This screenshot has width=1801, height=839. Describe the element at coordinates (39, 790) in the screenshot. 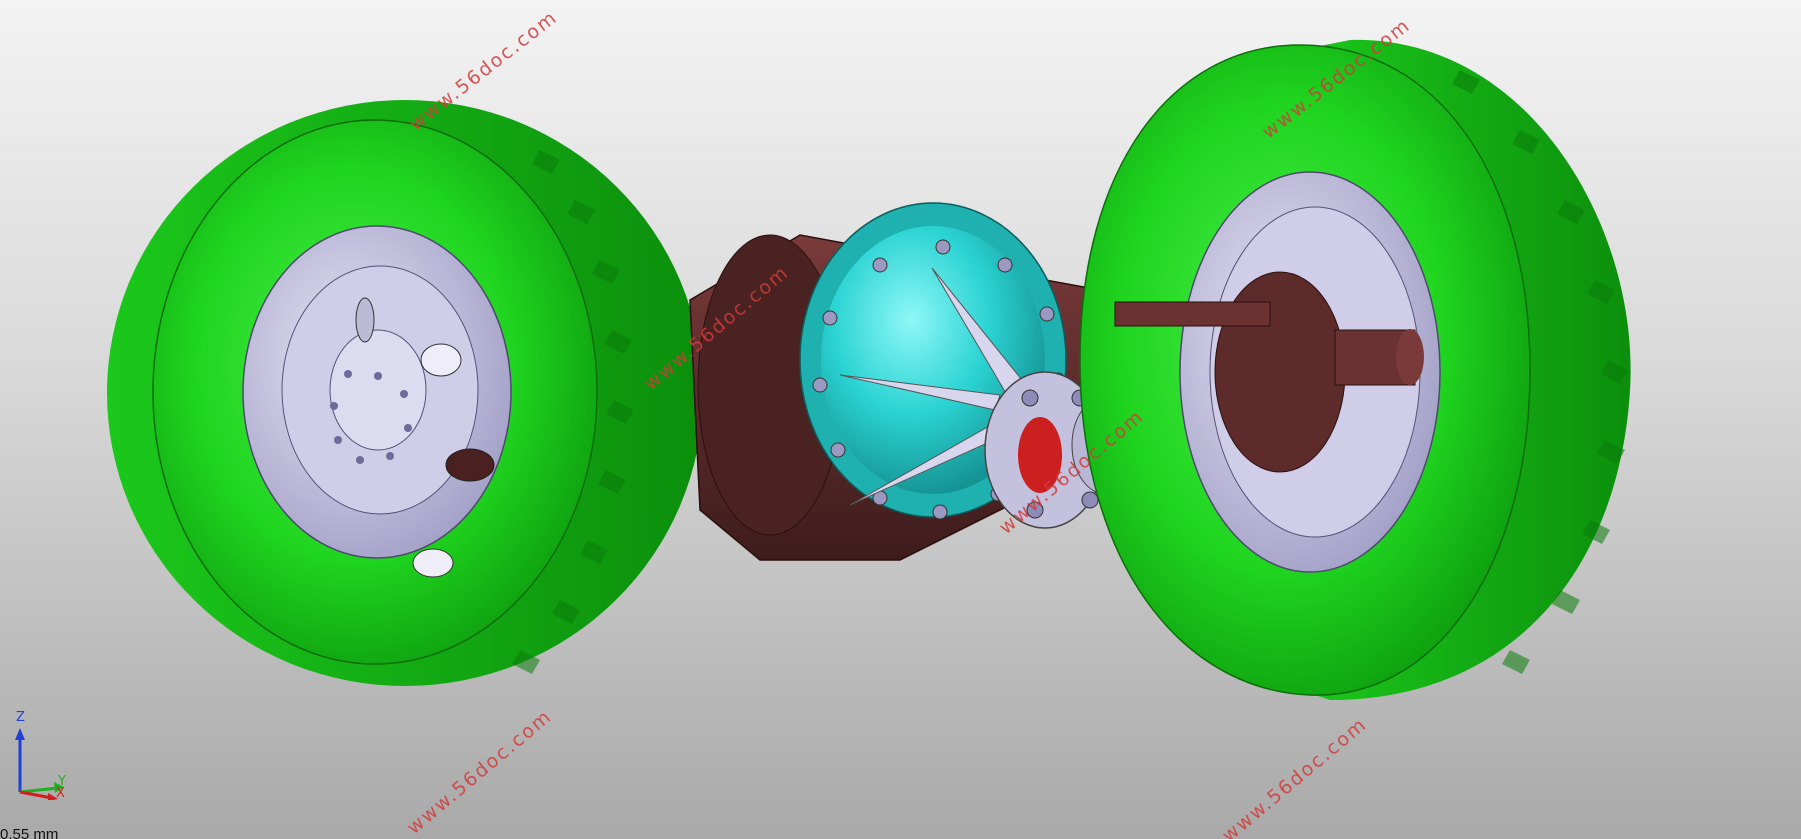

I see `y-axis-line` at that location.